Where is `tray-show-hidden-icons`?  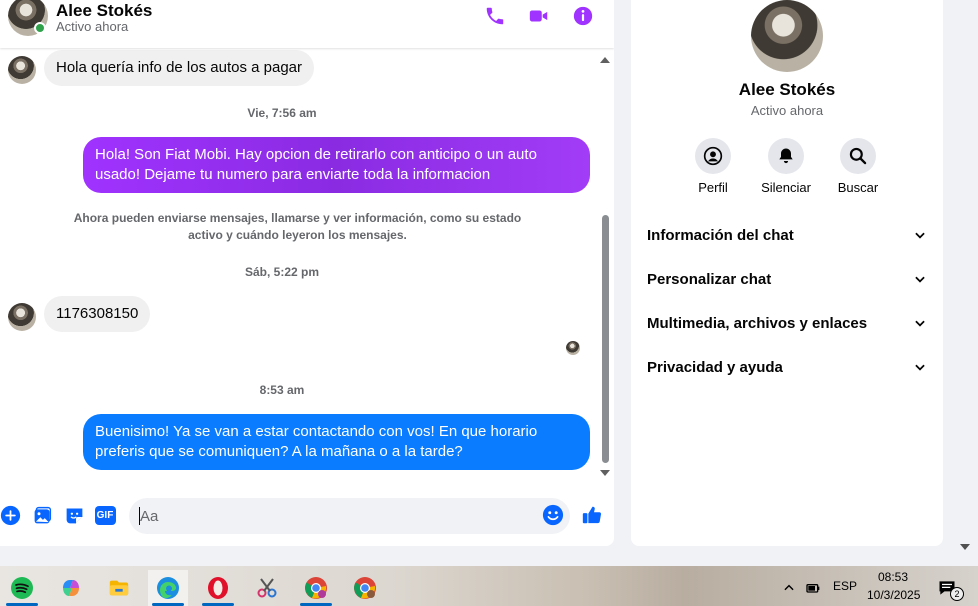
tray-show-hidden-icons is located at coordinates (789, 588).